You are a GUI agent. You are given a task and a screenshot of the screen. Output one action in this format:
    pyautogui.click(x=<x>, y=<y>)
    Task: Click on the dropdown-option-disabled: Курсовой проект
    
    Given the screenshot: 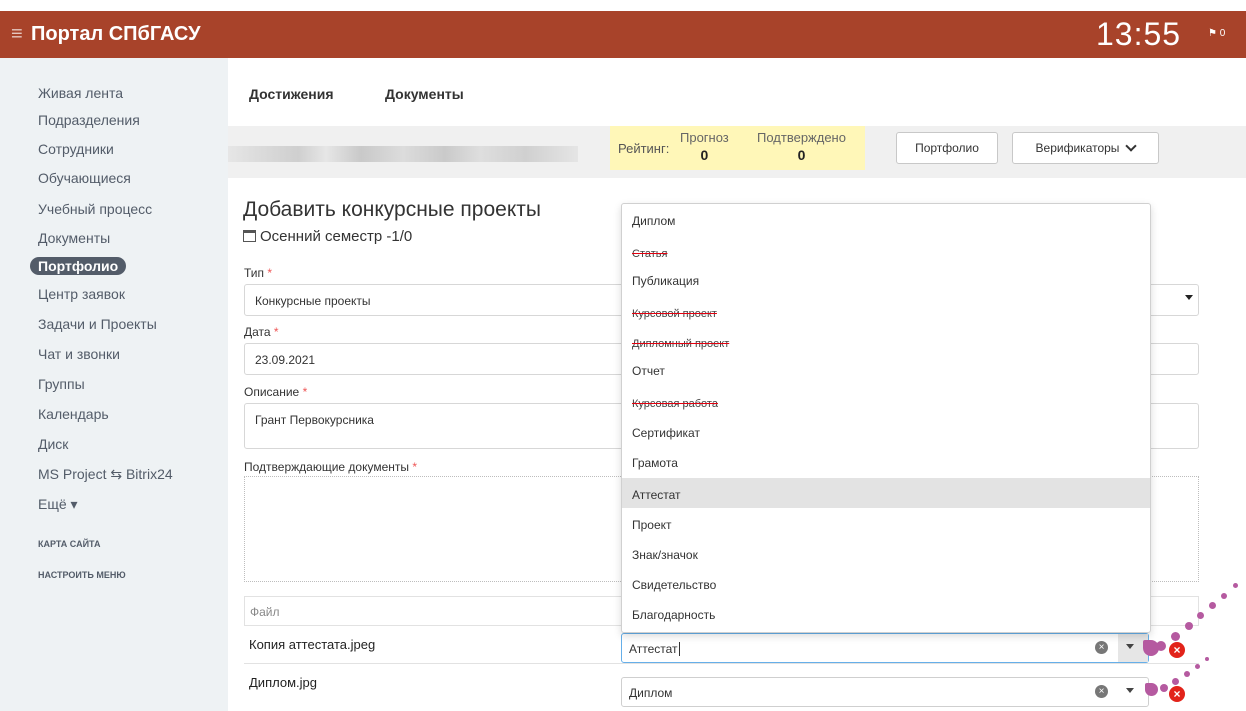 What is the action you would take?
    pyautogui.click(x=674, y=314)
    